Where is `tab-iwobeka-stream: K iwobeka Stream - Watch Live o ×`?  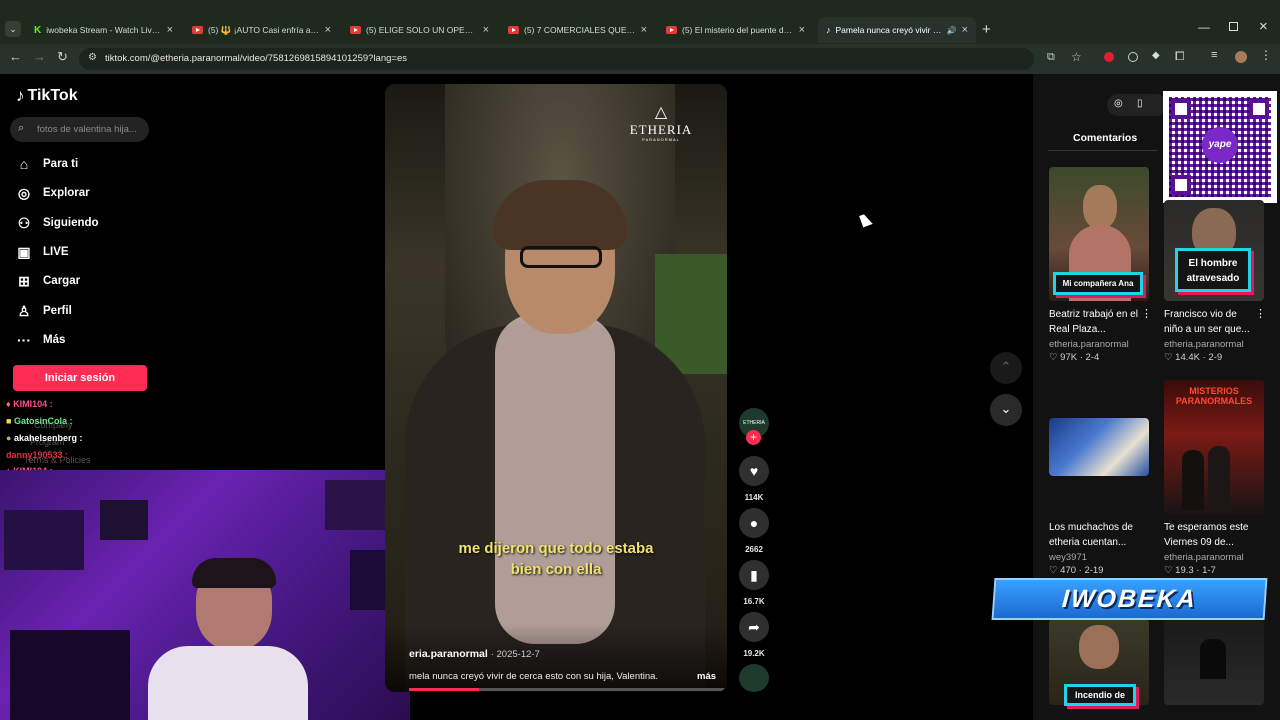
tab-iwobeka-stream: K iwobeka Stream - Watch Live o × is located at coordinates (103, 30).